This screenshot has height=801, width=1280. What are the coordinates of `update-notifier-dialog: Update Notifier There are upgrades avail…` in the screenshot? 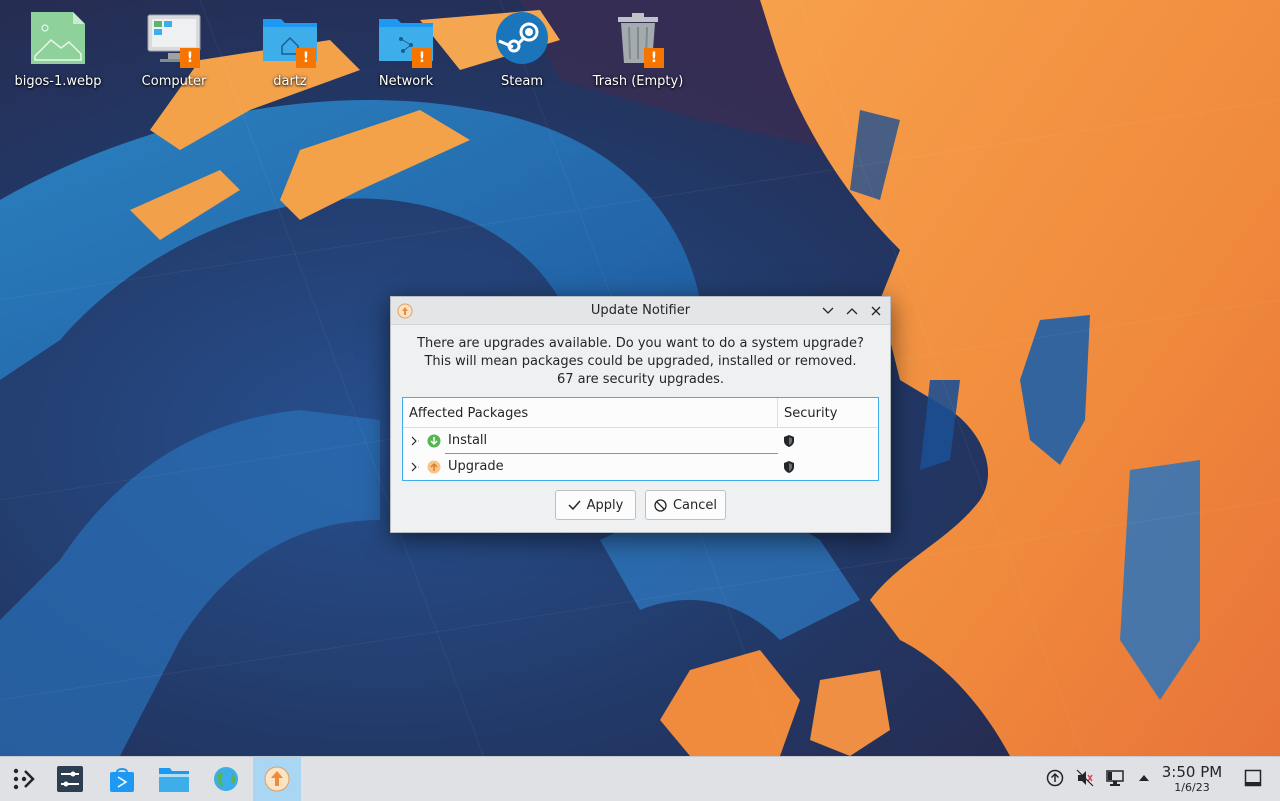 It's located at (640, 414).